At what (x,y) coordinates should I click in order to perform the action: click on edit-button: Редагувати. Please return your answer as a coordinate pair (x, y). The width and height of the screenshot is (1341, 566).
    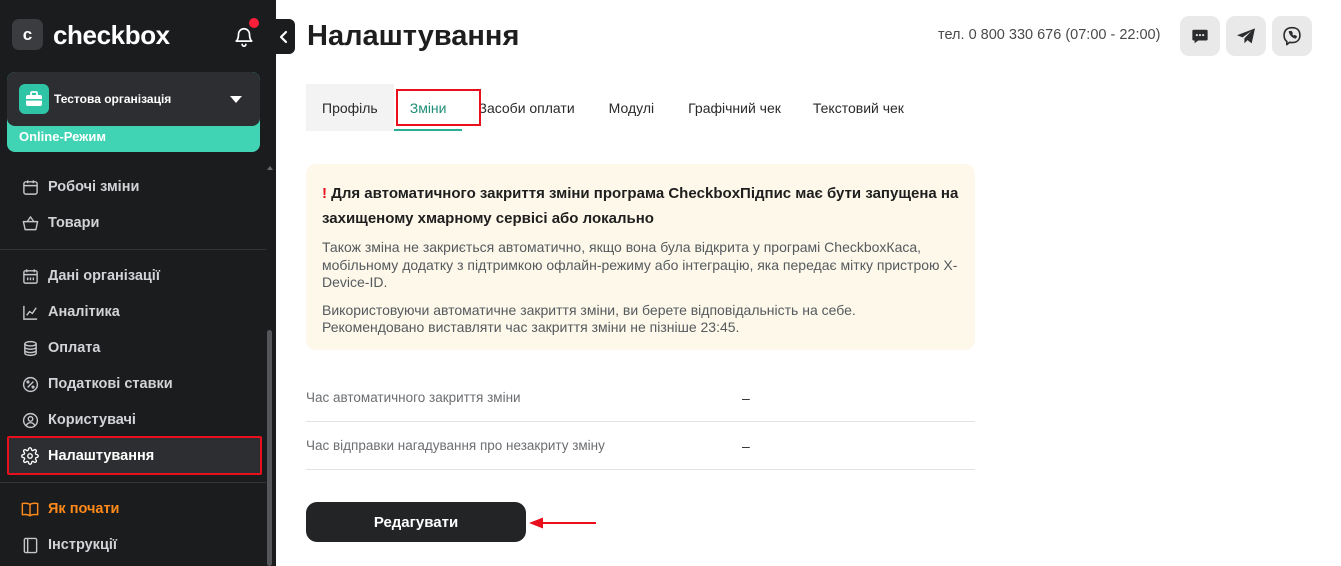
    Looking at the image, I should click on (416, 522).